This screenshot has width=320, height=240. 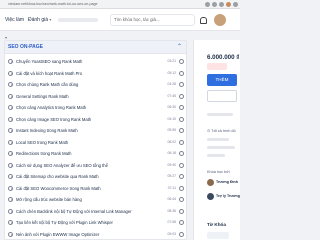 I want to click on placeholder-line, so click(x=218, y=139).